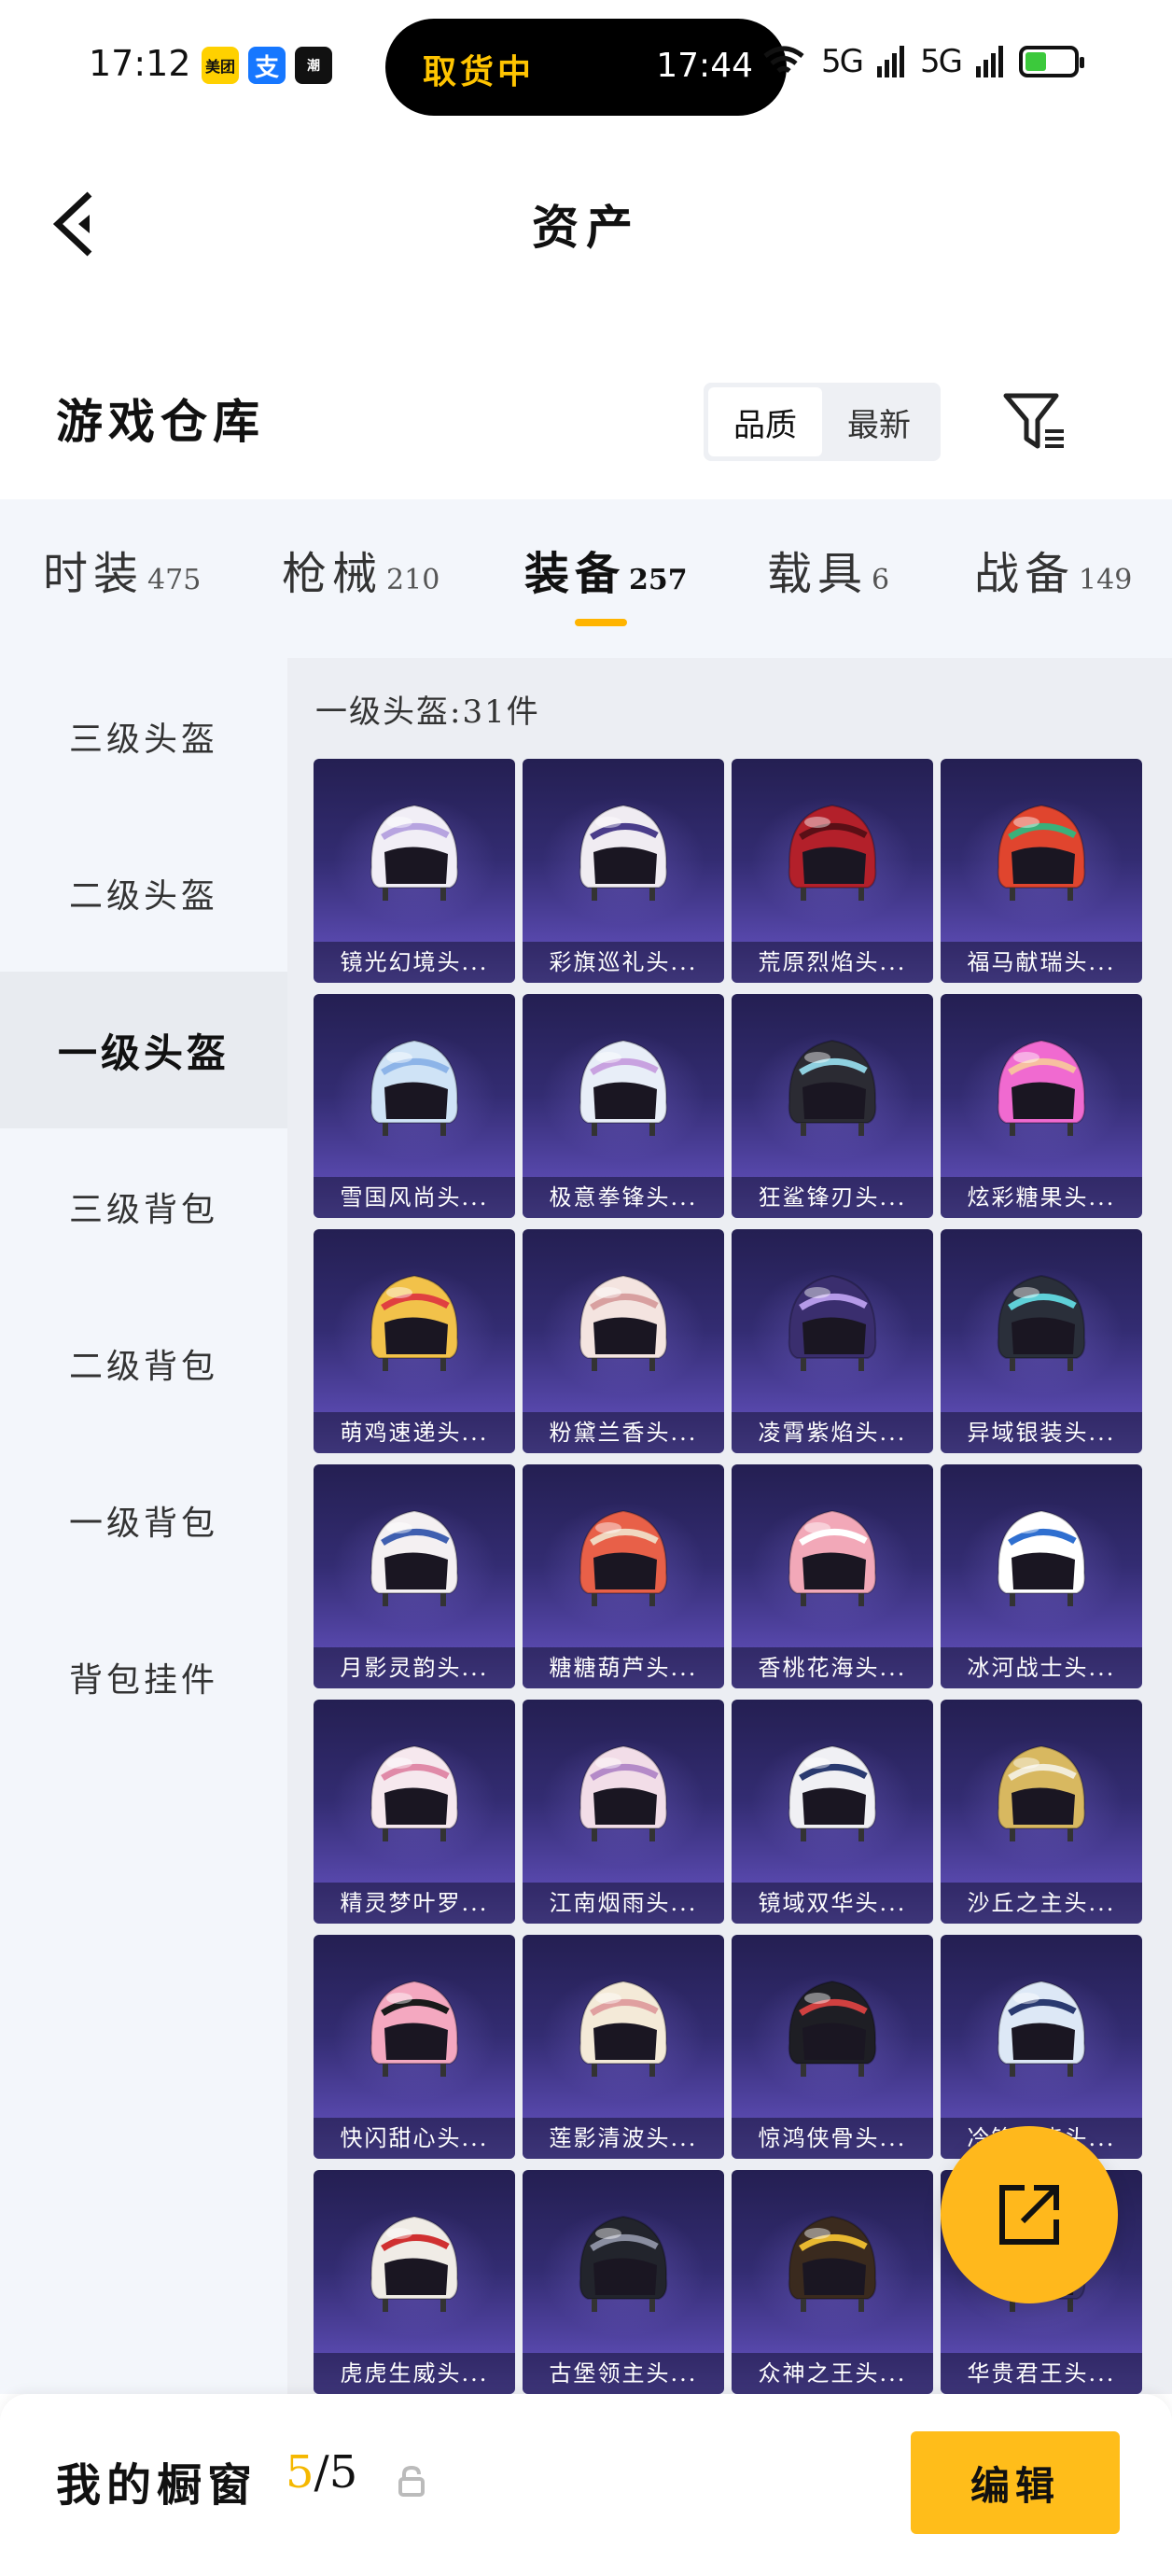  What do you see at coordinates (413, 580) in the screenshot?
I see `tab-count: 210` at bounding box center [413, 580].